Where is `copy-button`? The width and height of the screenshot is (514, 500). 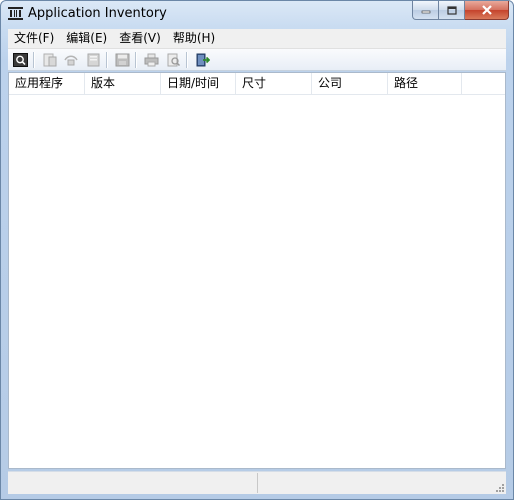 copy-button is located at coordinates (71, 60).